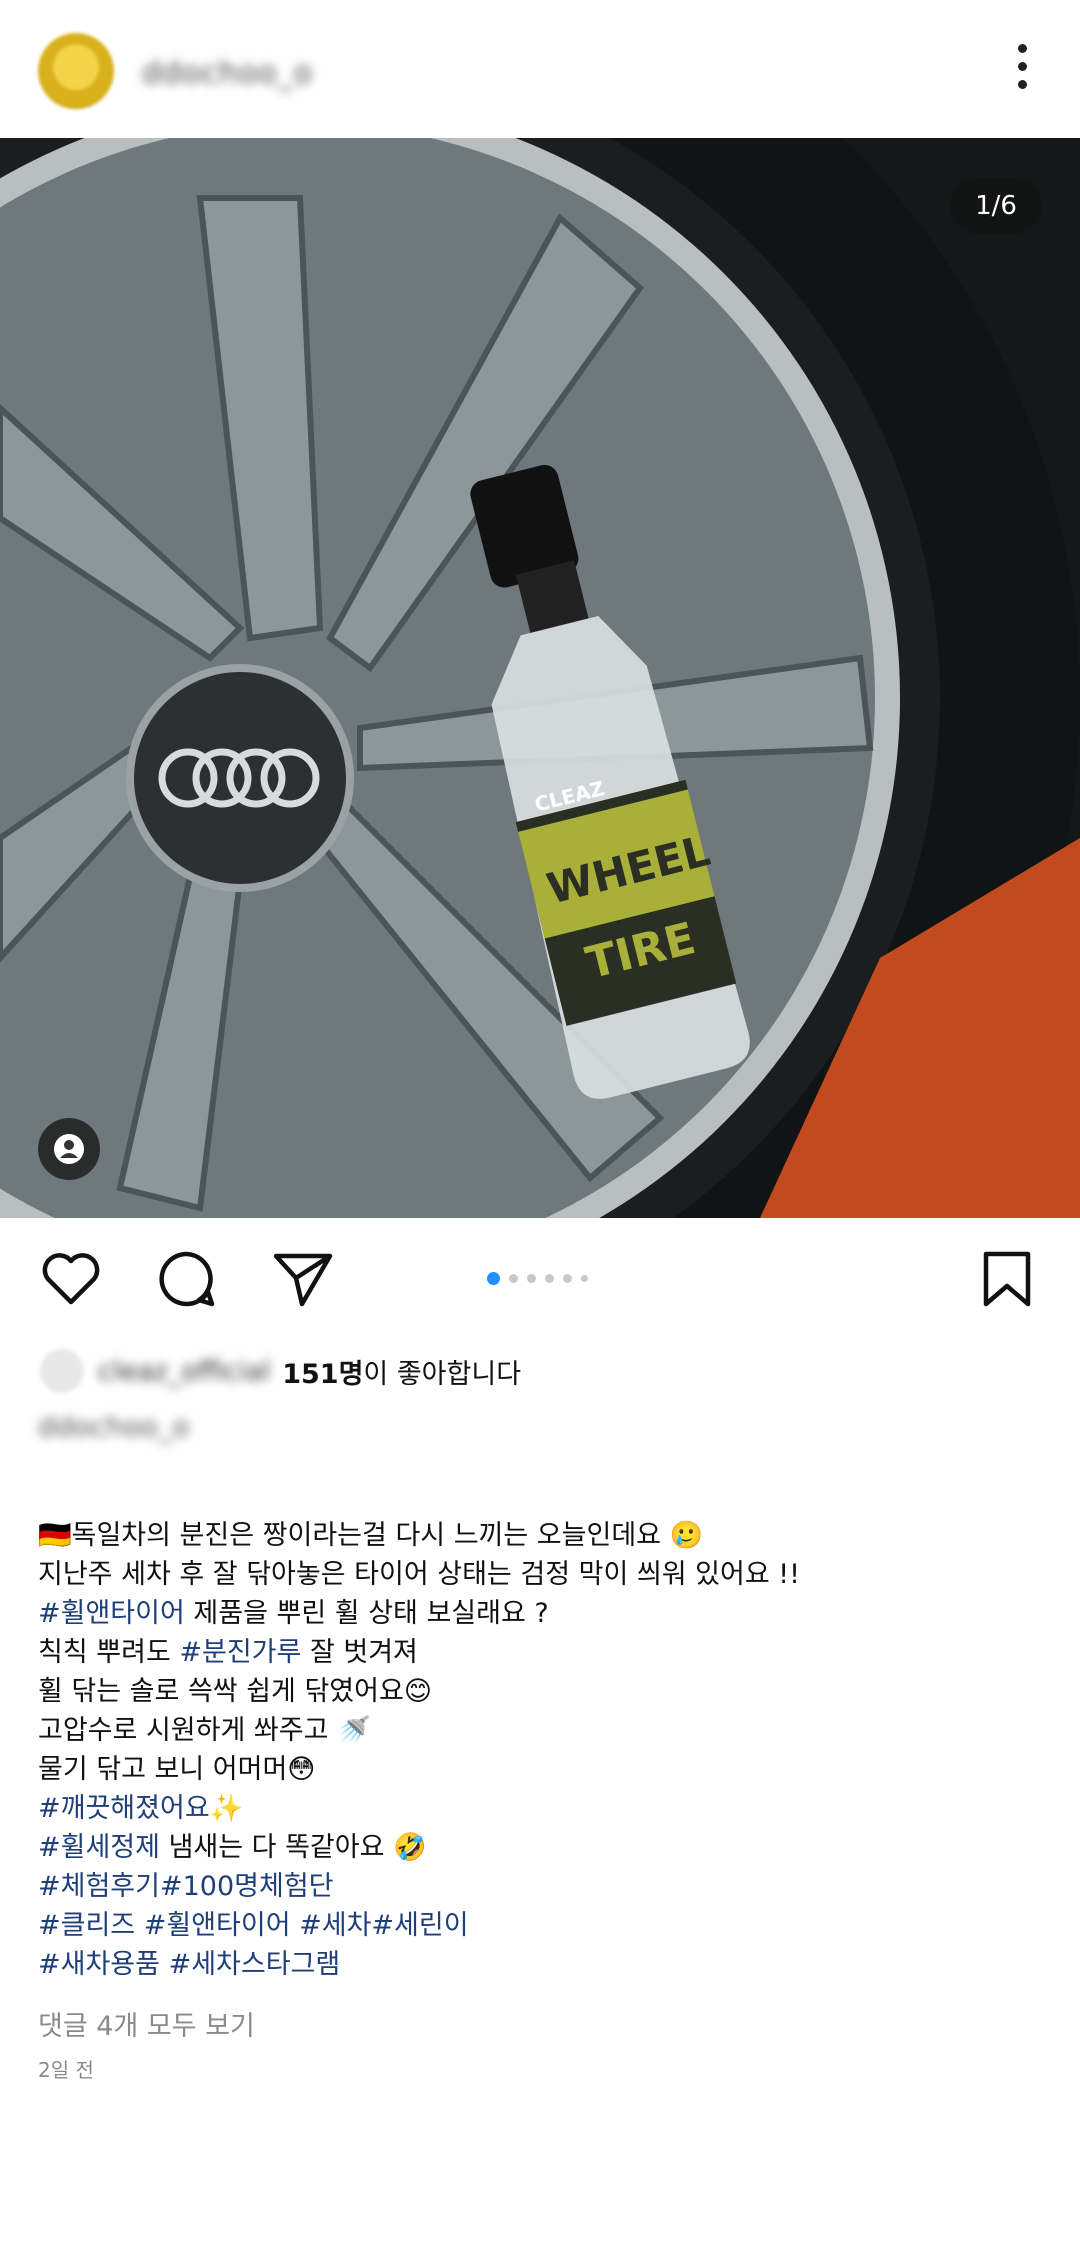 The height and width of the screenshot is (2250, 1080). What do you see at coordinates (66, 2070) in the screenshot?
I see `post-timestamp: 2일 전` at bounding box center [66, 2070].